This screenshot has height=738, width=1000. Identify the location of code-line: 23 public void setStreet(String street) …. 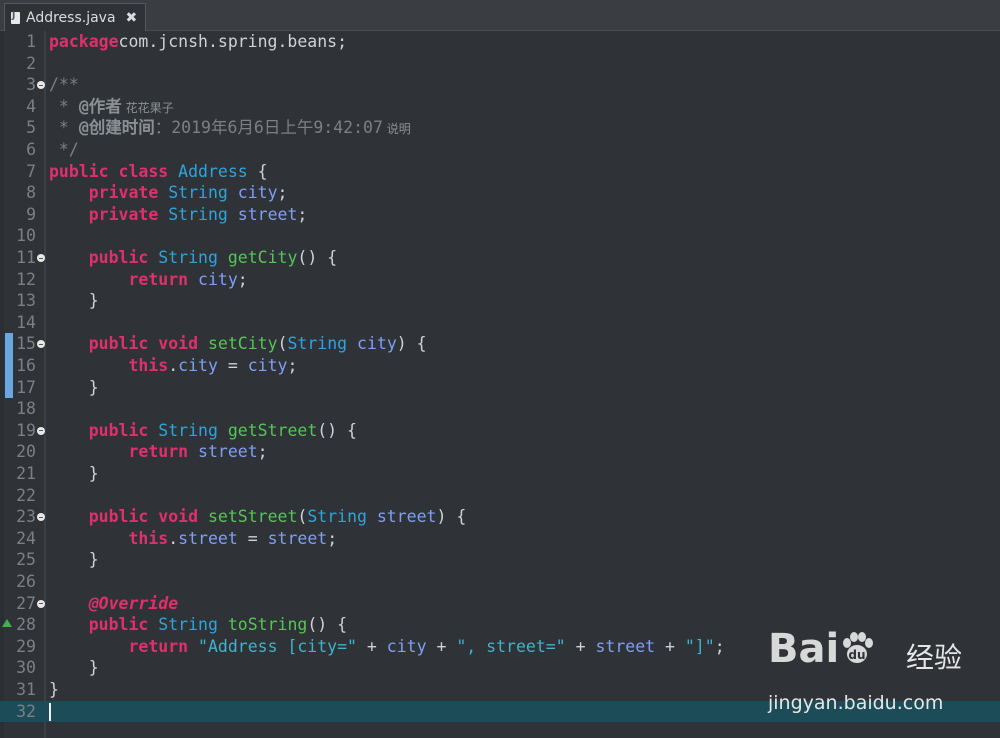
(500, 517).